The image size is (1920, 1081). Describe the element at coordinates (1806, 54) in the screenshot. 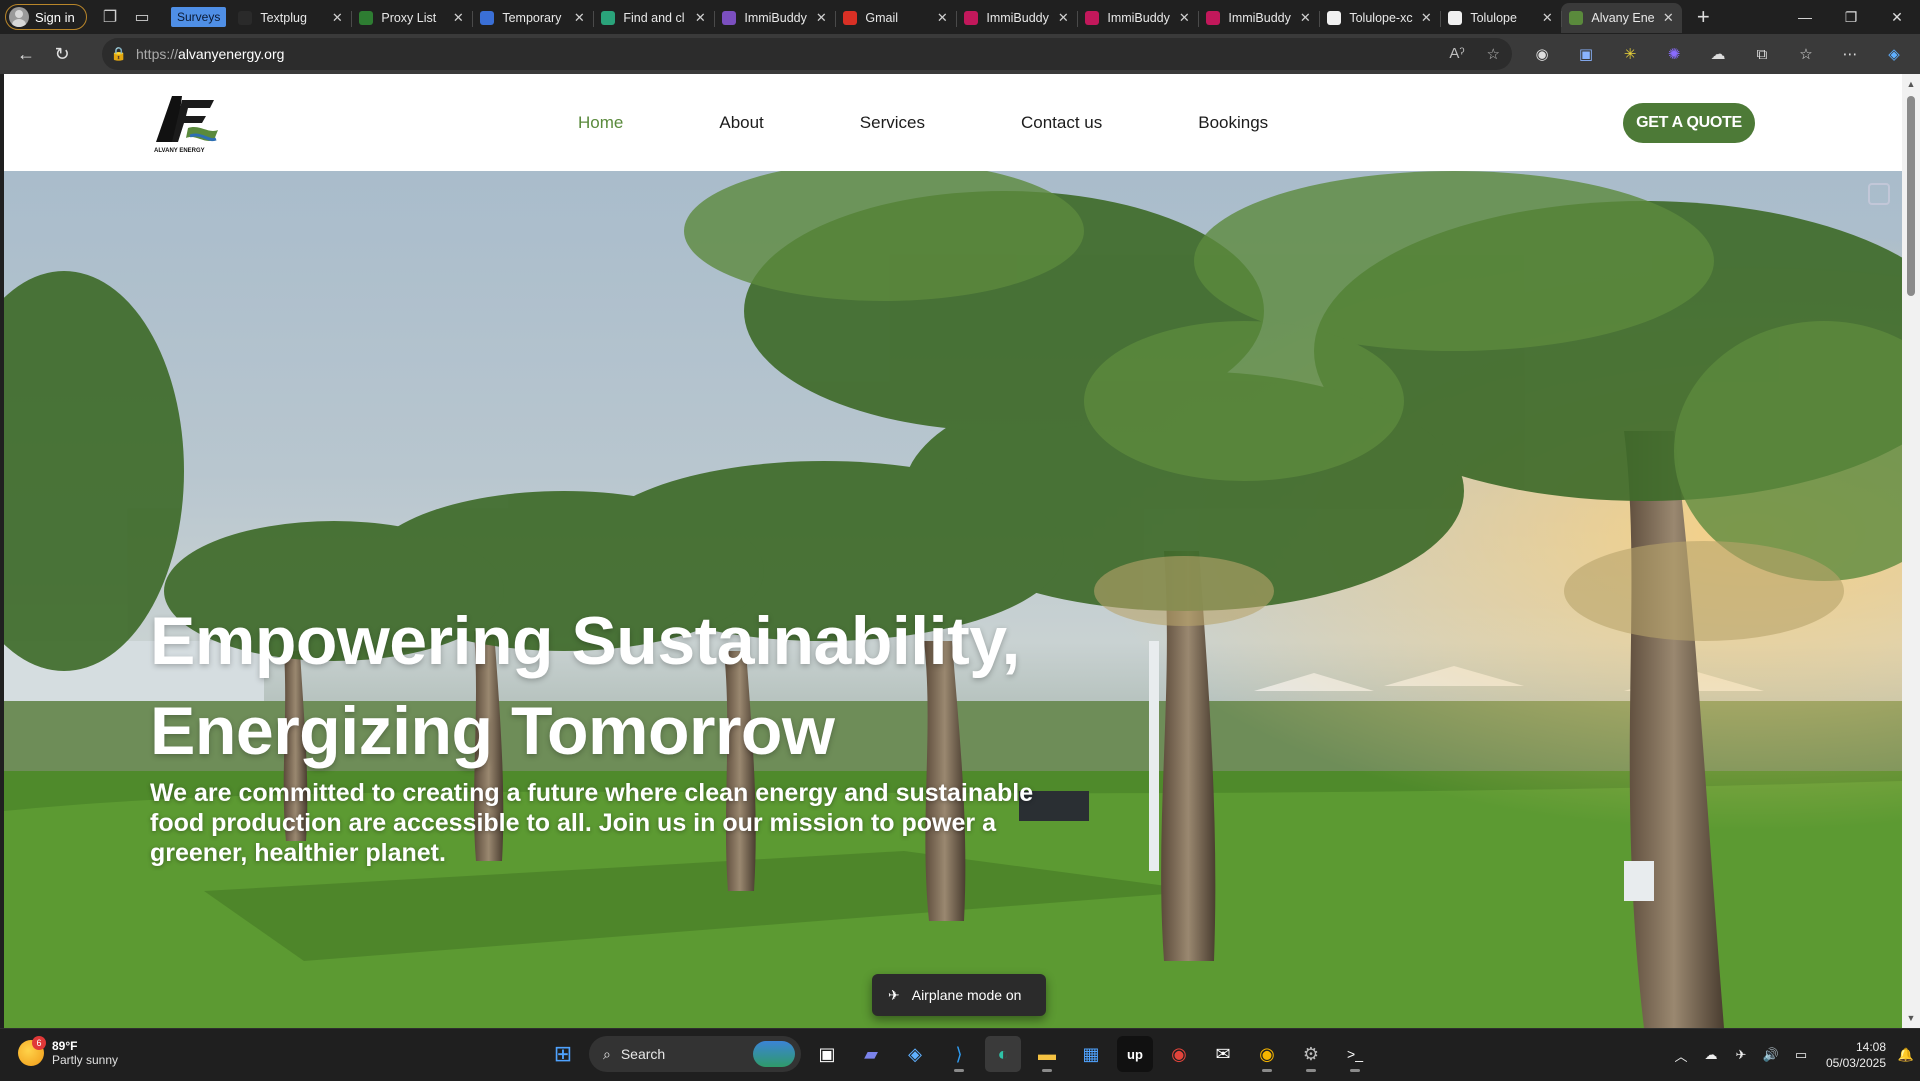

I see `favorites-icon: ☆` at that location.